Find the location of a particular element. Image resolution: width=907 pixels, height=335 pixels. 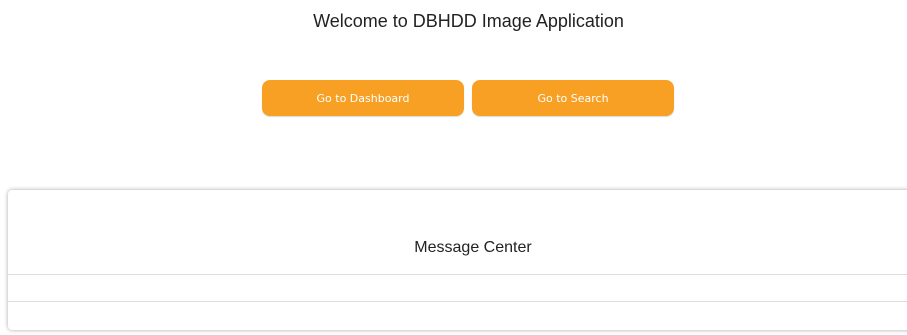

message-center-title: Message Center is located at coordinates (473, 247).